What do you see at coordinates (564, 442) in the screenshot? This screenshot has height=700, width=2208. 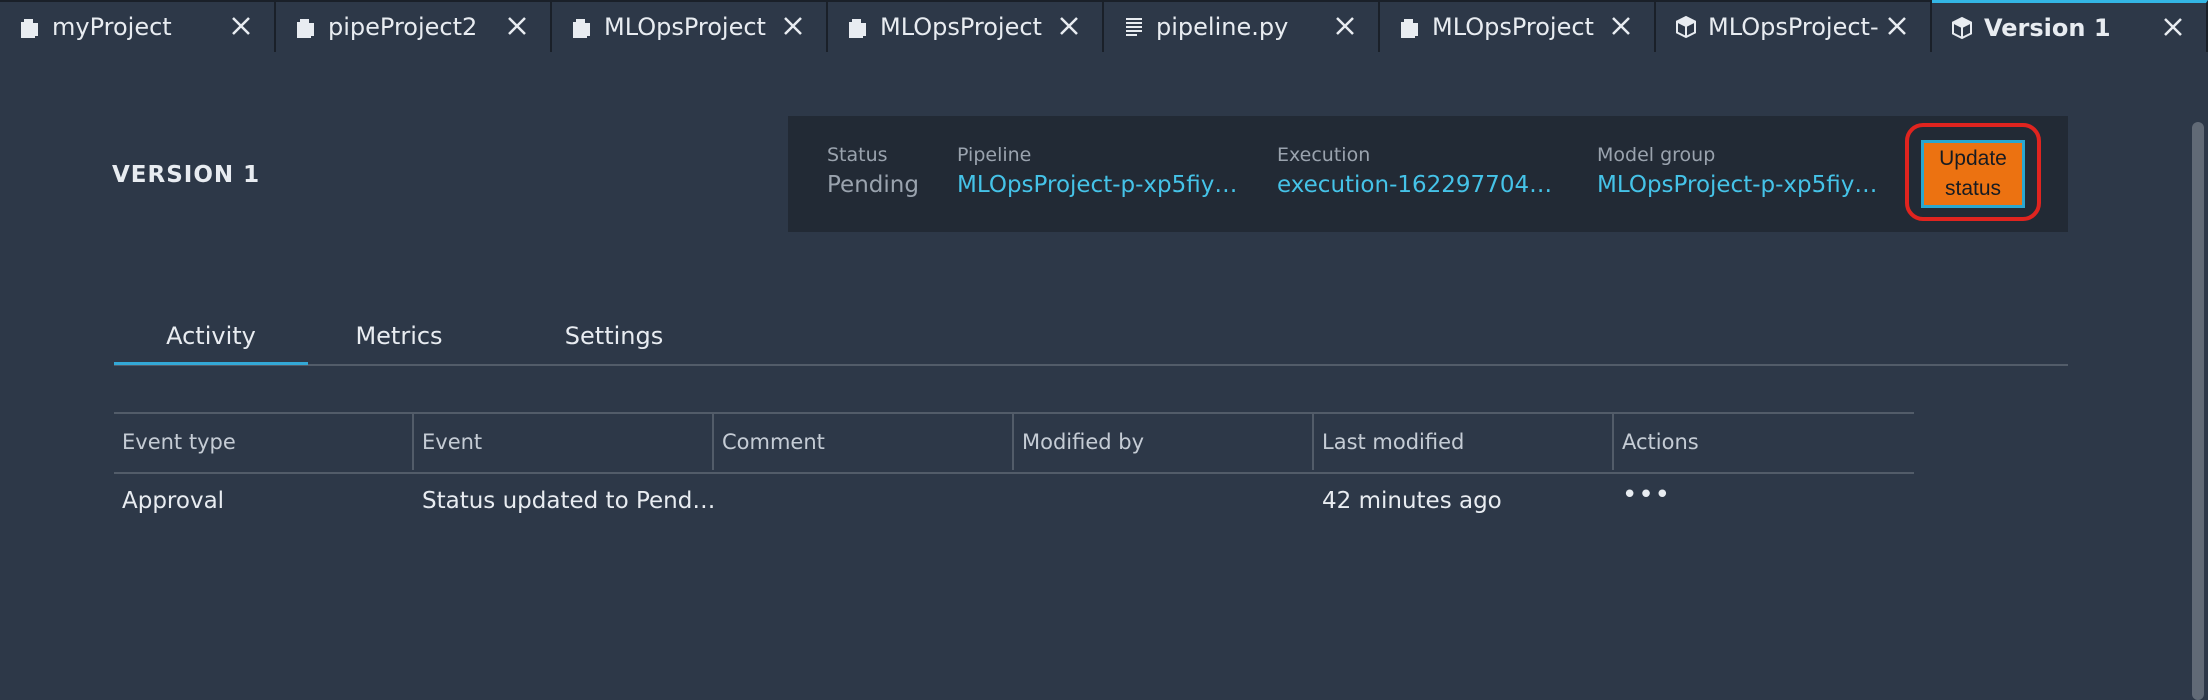 I see `column-header: Event` at bounding box center [564, 442].